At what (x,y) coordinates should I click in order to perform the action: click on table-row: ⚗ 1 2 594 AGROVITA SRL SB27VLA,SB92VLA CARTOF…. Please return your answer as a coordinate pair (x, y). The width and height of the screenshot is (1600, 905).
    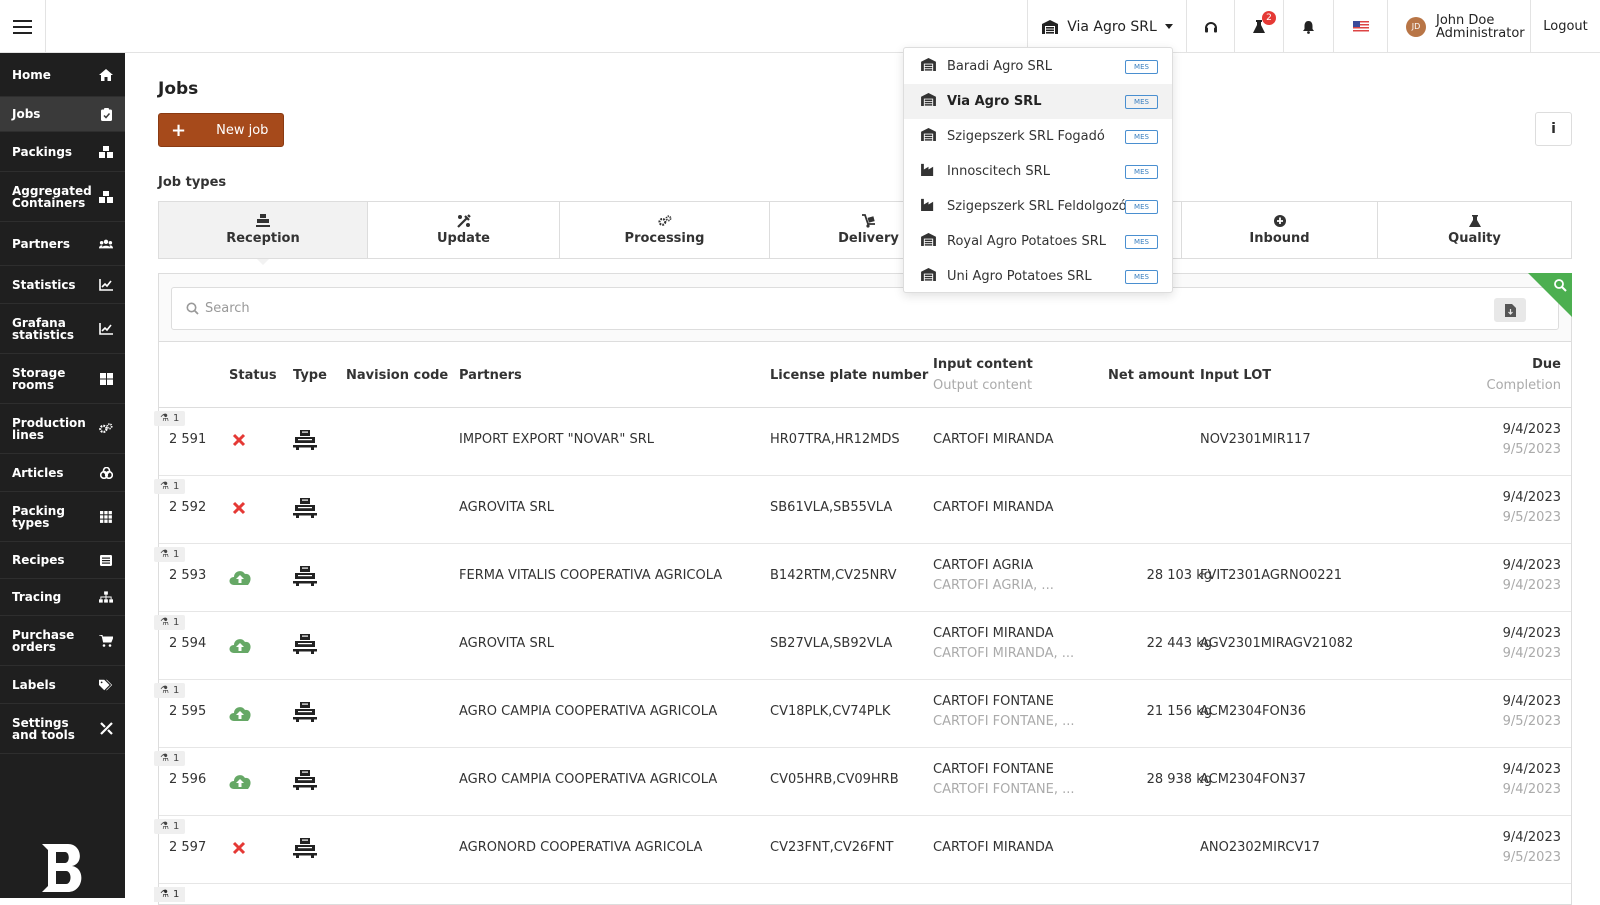
    Looking at the image, I should click on (862, 646).